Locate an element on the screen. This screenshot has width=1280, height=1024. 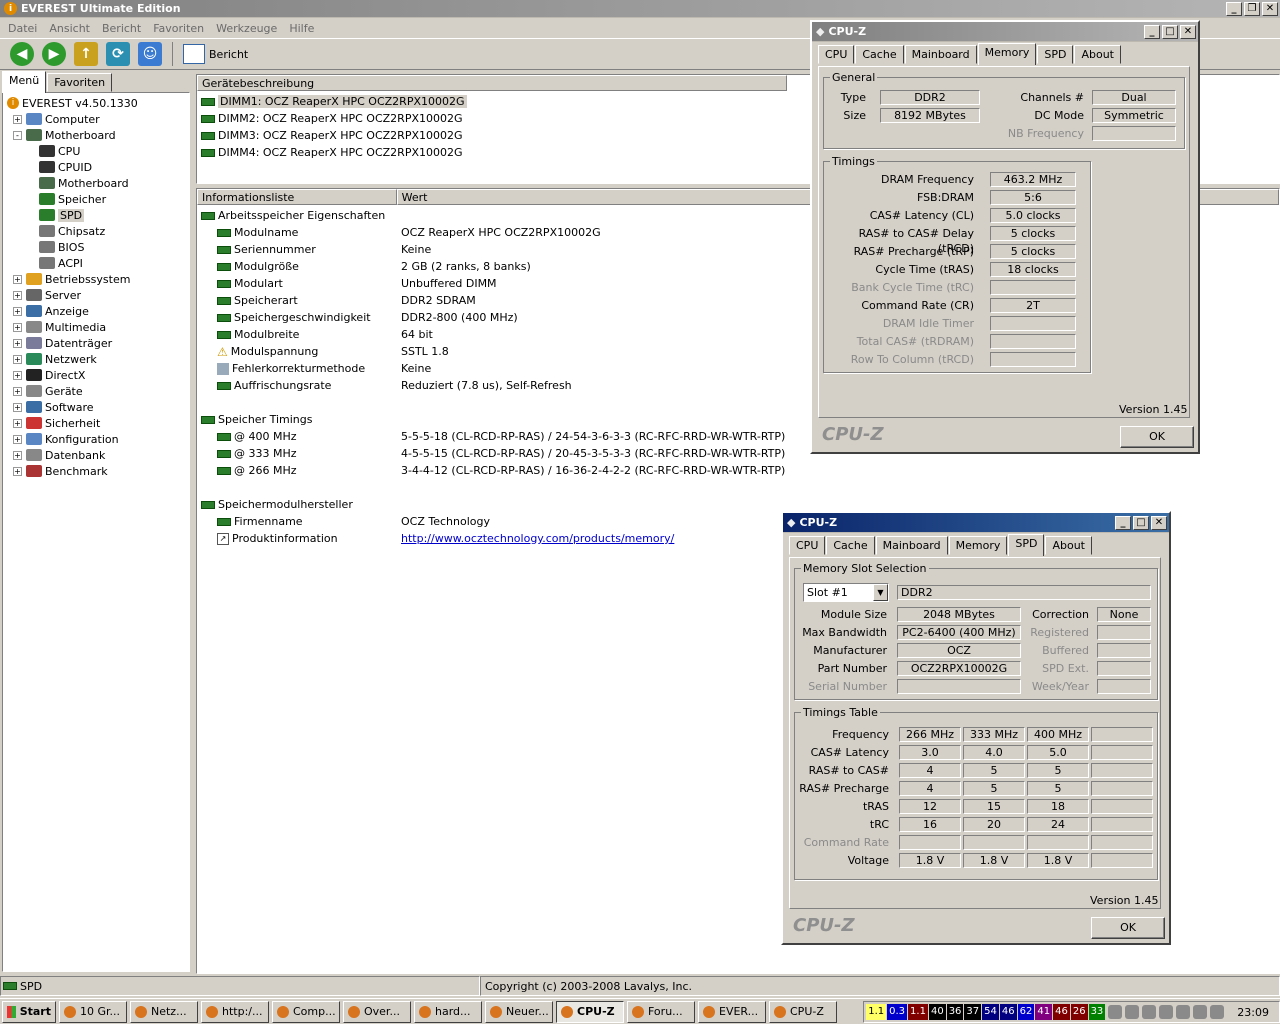
tree-item-datenbank: + Datenbank is located at coordinates (96, 455).